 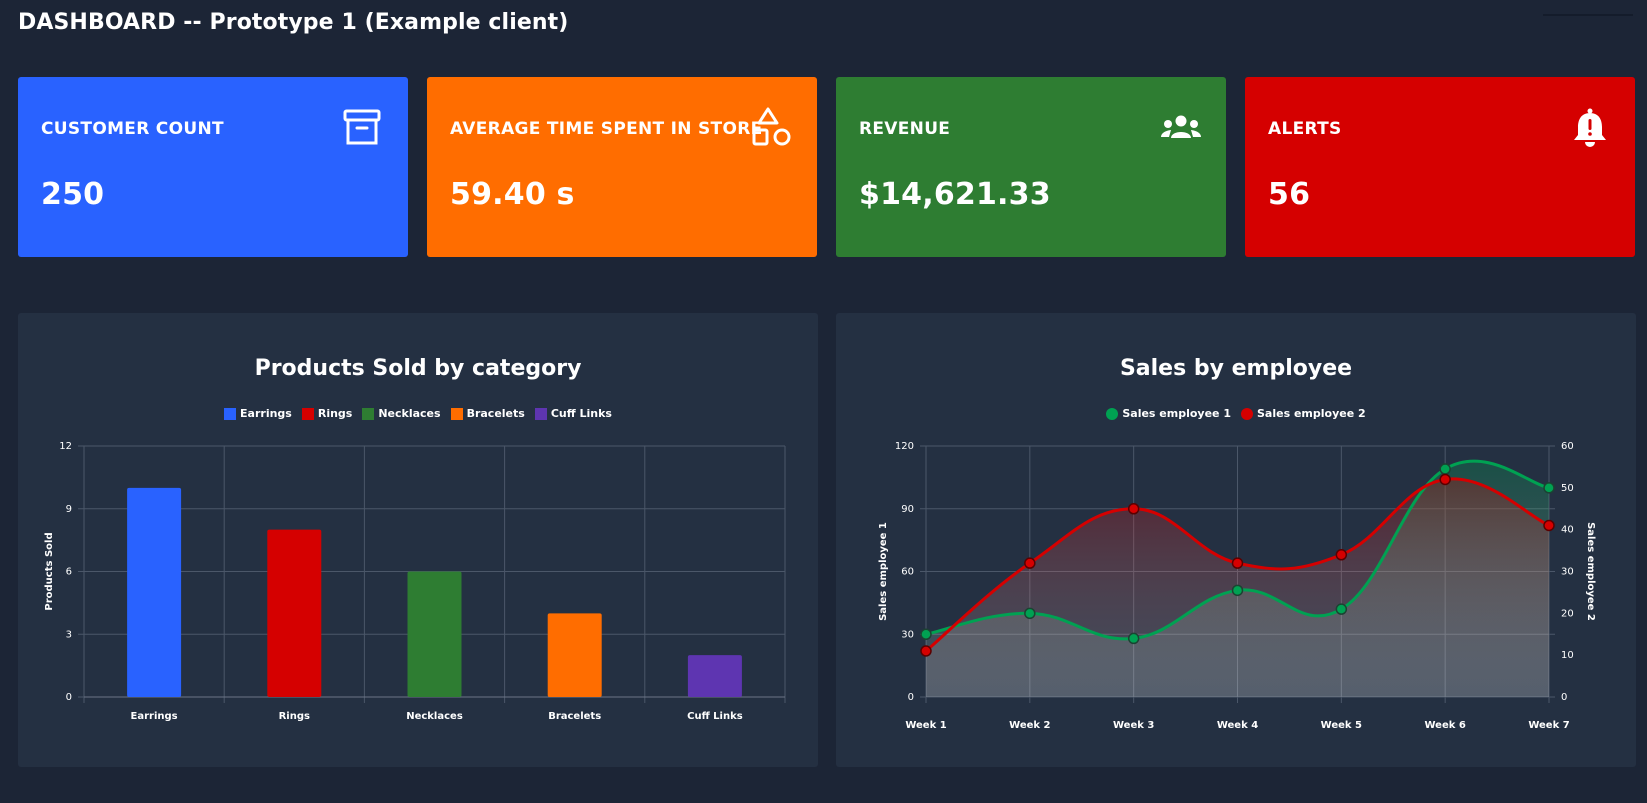 What do you see at coordinates (1237, 725) in the screenshot?
I see `x-tick-label: Week 4` at bounding box center [1237, 725].